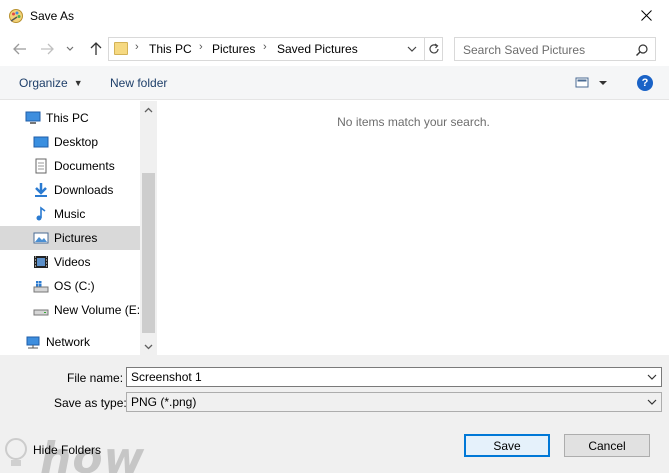  I want to click on organize-button: Organize ▼, so click(51, 83).